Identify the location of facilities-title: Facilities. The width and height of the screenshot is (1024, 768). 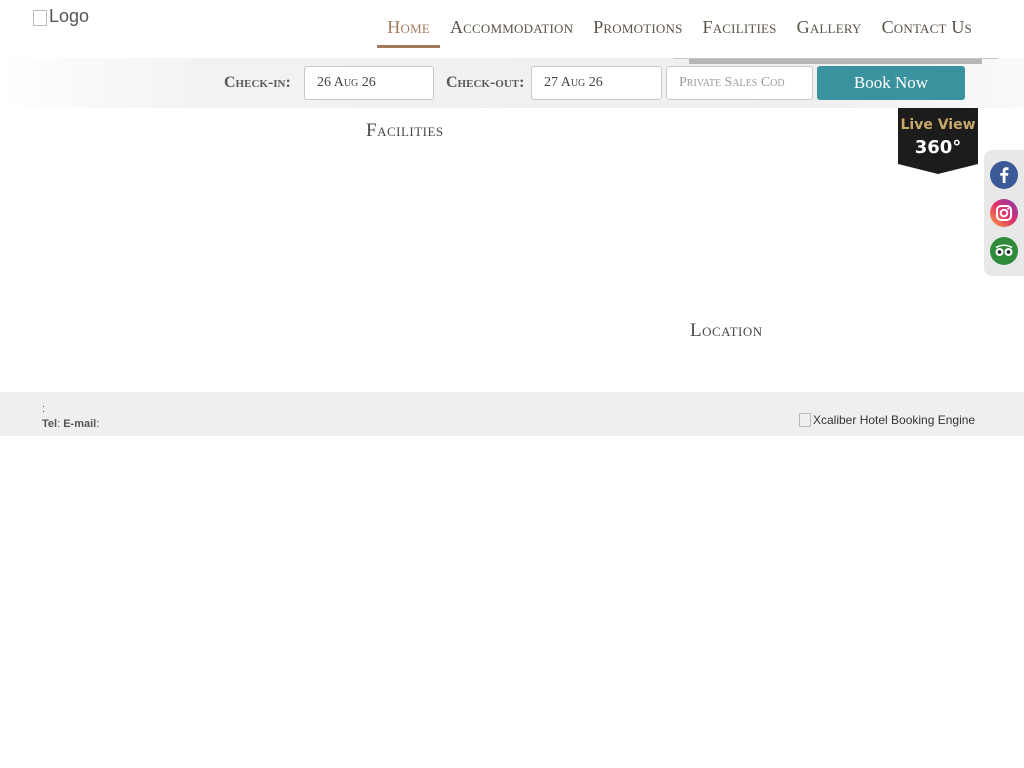
(405, 130).